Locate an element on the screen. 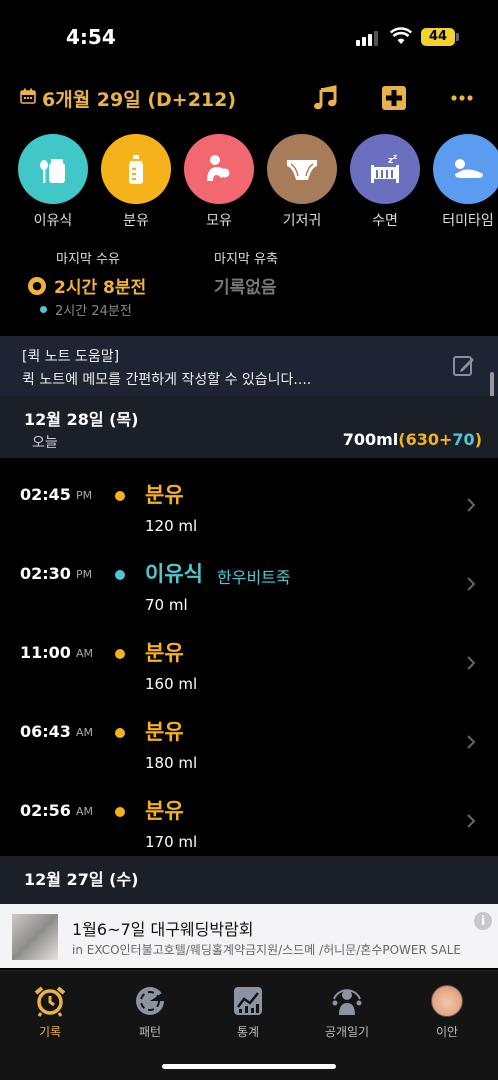 The height and width of the screenshot is (1080, 498). day-header-today: 12월 28일 (목) 오늘 700ml(630+70) is located at coordinates (249, 427).